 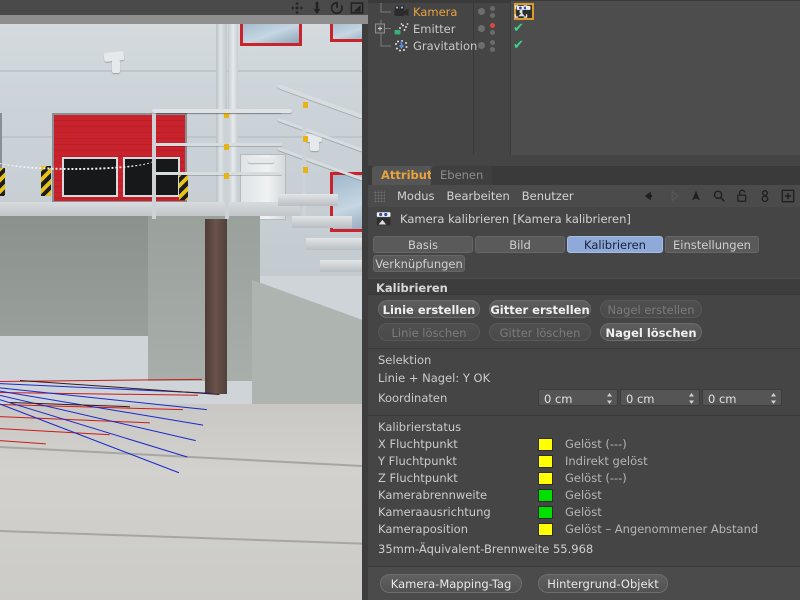 I want to click on status-label: Kamerabrennweite, so click(x=433, y=495).